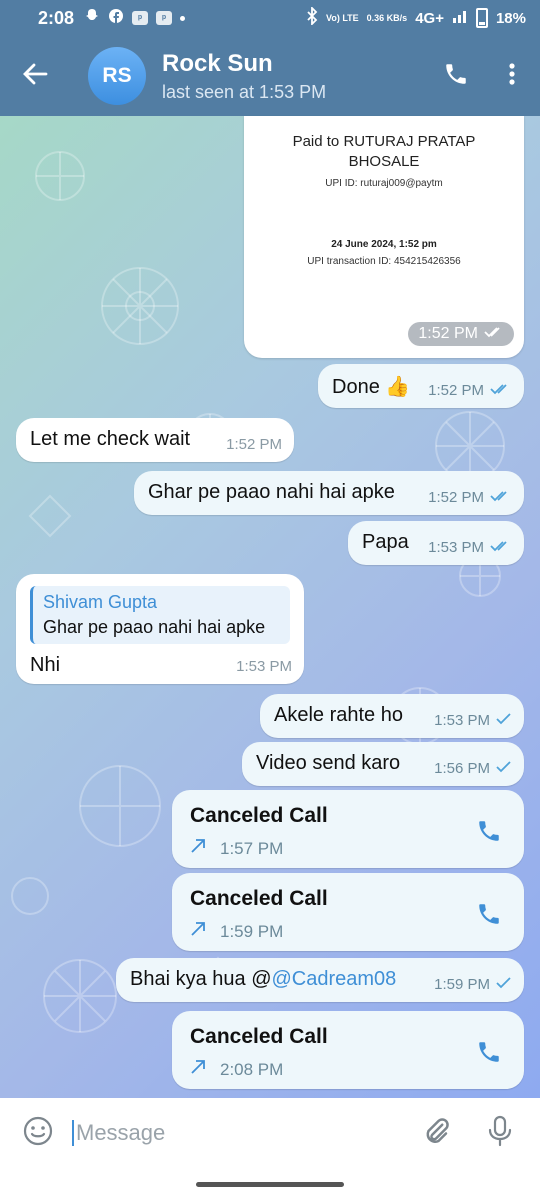  I want to click on message-text: Nhi, so click(45, 665).